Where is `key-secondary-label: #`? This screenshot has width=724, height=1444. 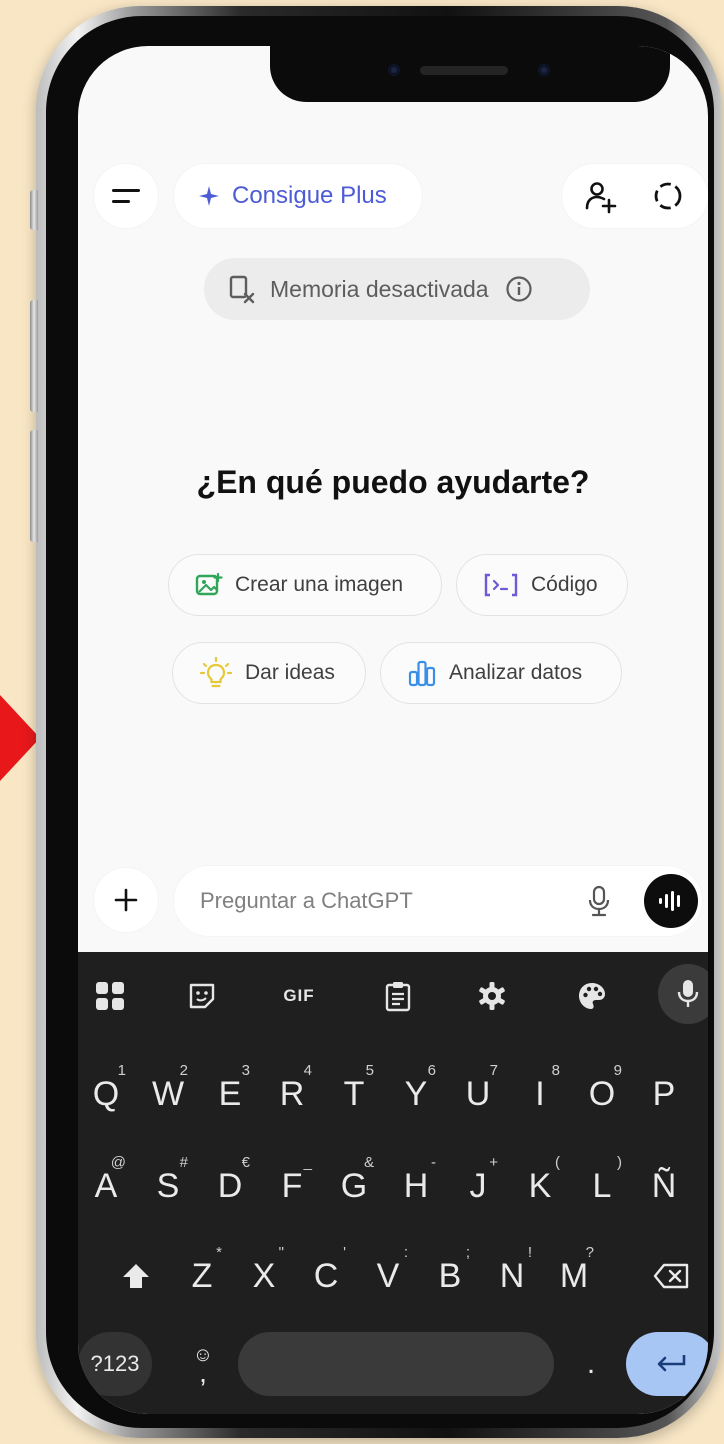
key-secondary-label: # is located at coordinates (183, 1162).